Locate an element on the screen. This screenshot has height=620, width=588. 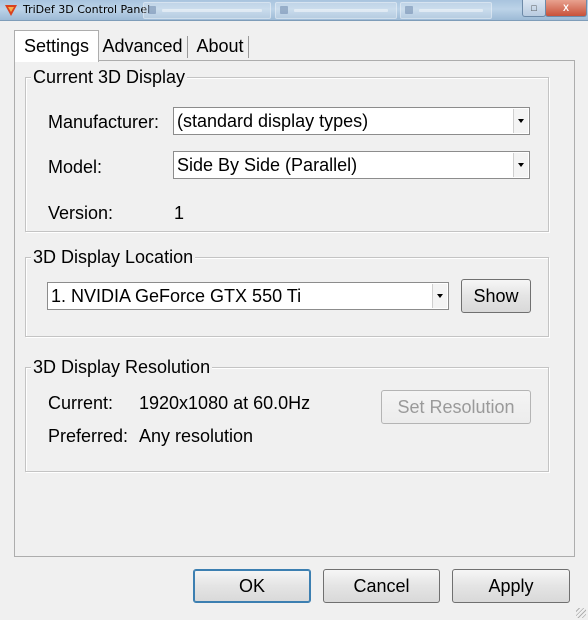
close-button: X is located at coordinates (566, 8).